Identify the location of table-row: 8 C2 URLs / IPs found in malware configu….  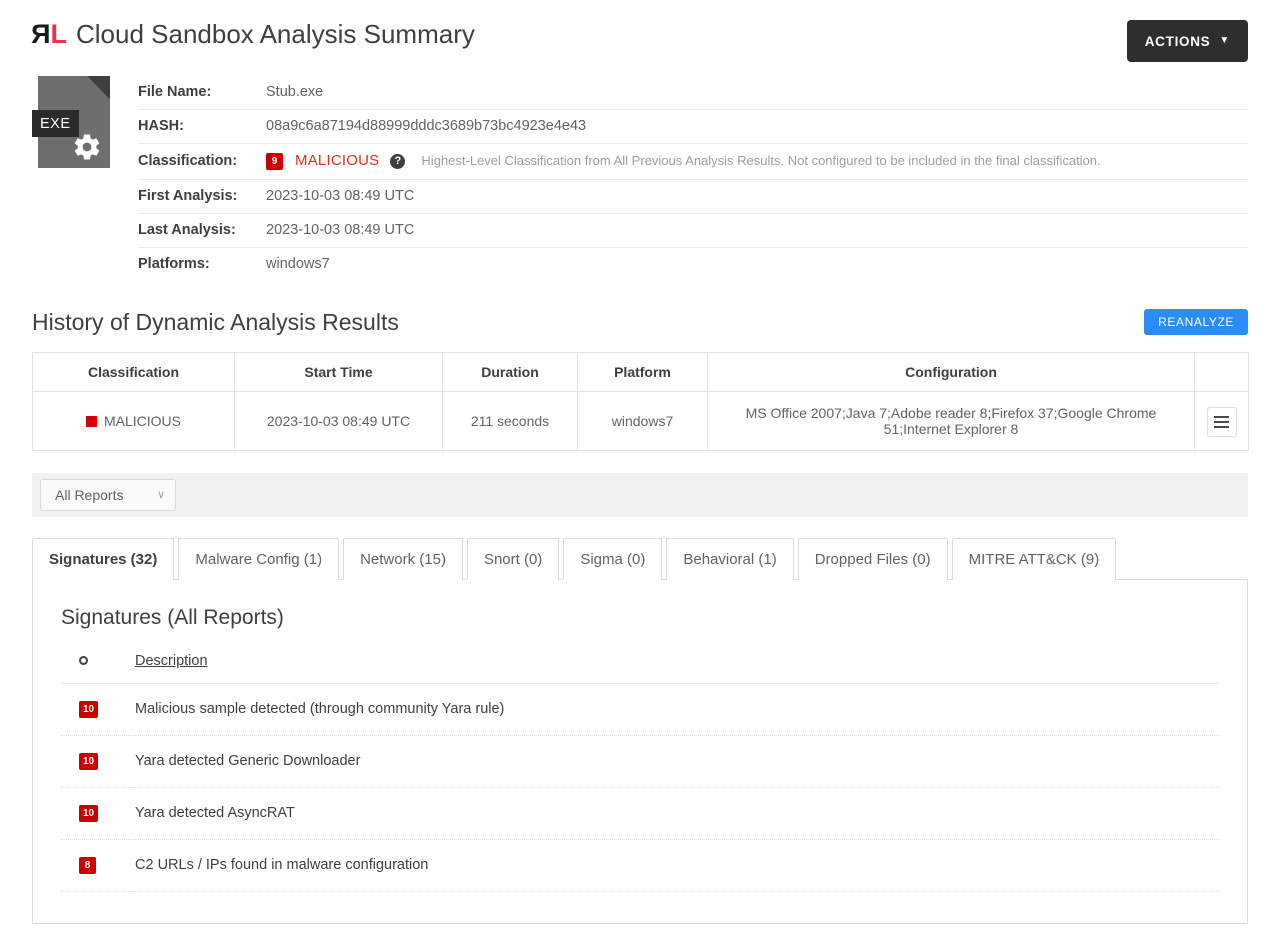
(640, 865).